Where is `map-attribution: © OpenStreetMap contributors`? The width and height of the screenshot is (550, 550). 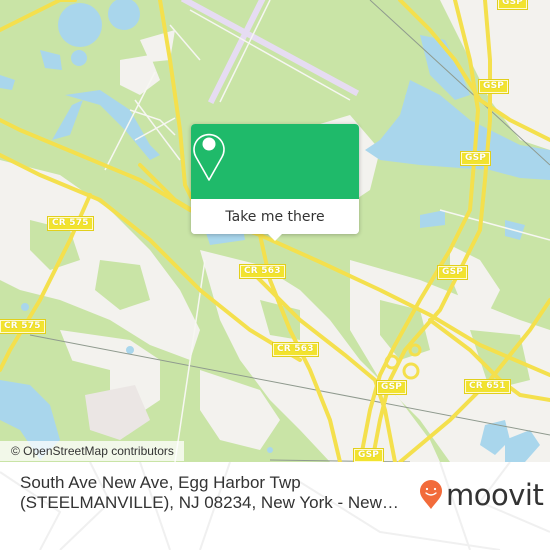 map-attribution: © OpenStreetMap contributors is located at coordinates (92, 451).